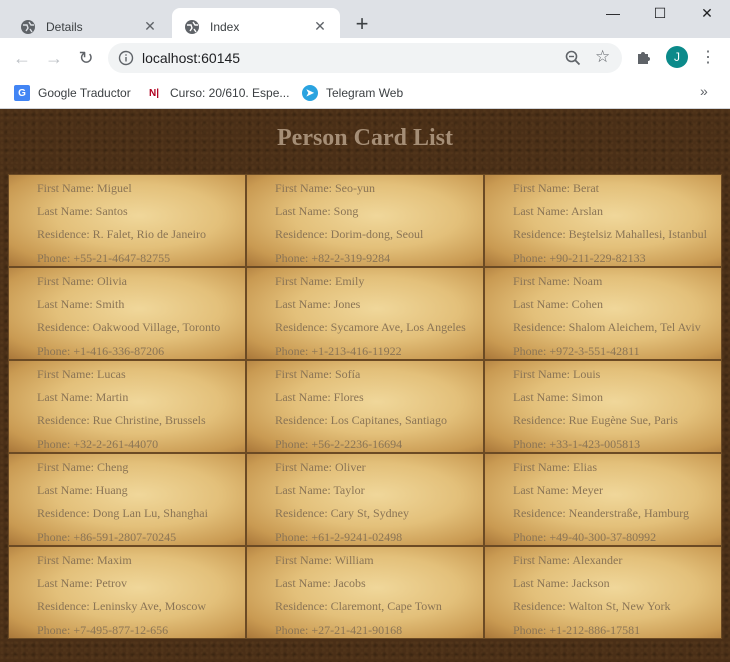  Describe the element at coordinates (379, 376) in the screenshot. I see `card-field-first: First Name: Sofía` at that location.